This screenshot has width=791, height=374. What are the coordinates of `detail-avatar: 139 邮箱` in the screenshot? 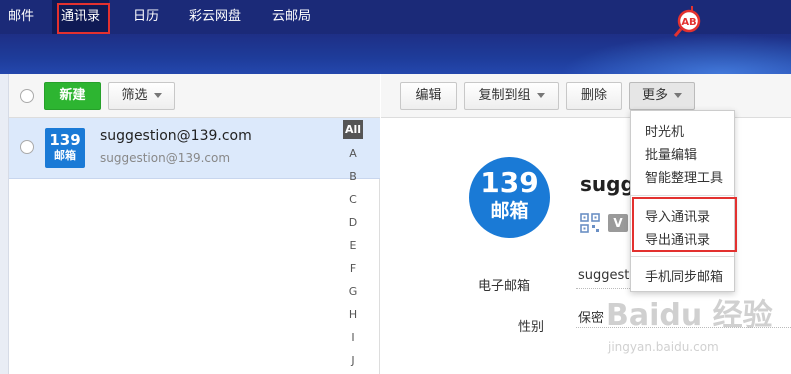 It's located at (509, 197).